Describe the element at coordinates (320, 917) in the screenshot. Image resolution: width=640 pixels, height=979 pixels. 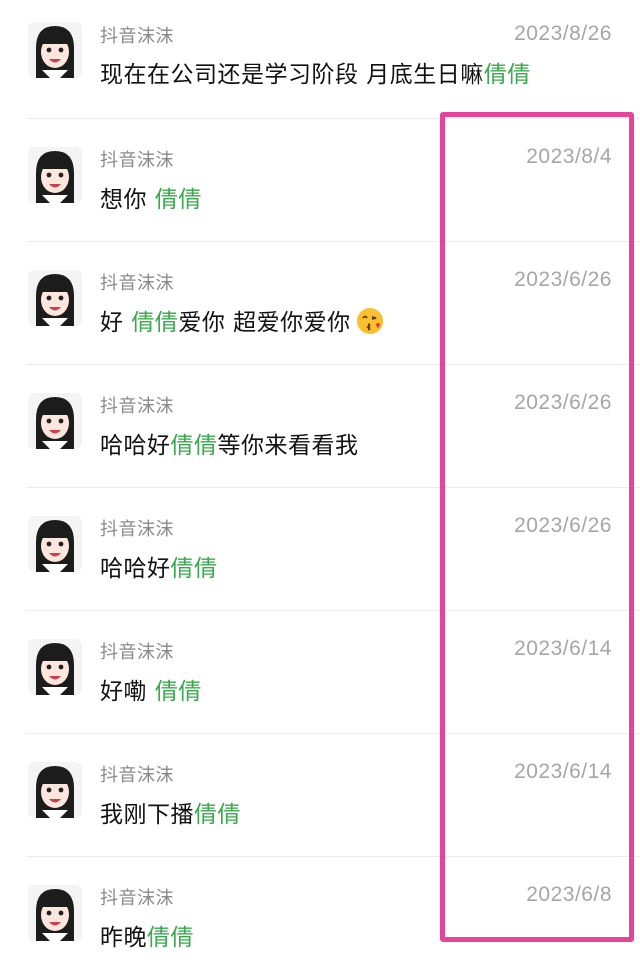
I see `message-row: 抖音沫沫 2023/6/8 昨晚倩倩` at that location.